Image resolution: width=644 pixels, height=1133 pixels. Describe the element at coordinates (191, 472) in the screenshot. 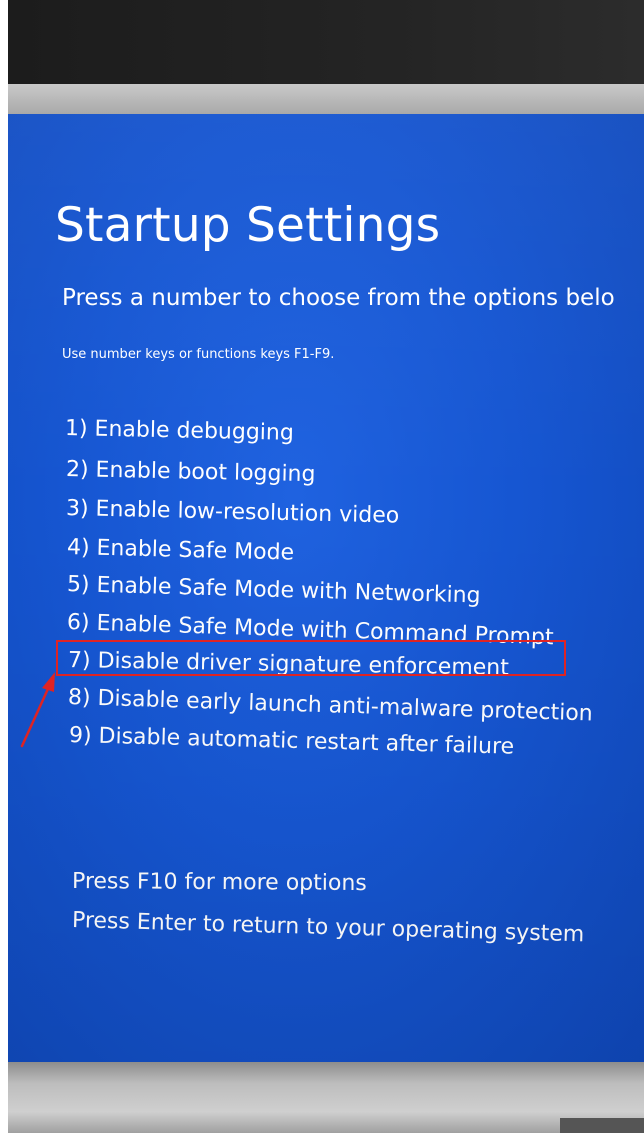

I see `option-enable-boot-logging: 2) Enable boot logging` at that location.